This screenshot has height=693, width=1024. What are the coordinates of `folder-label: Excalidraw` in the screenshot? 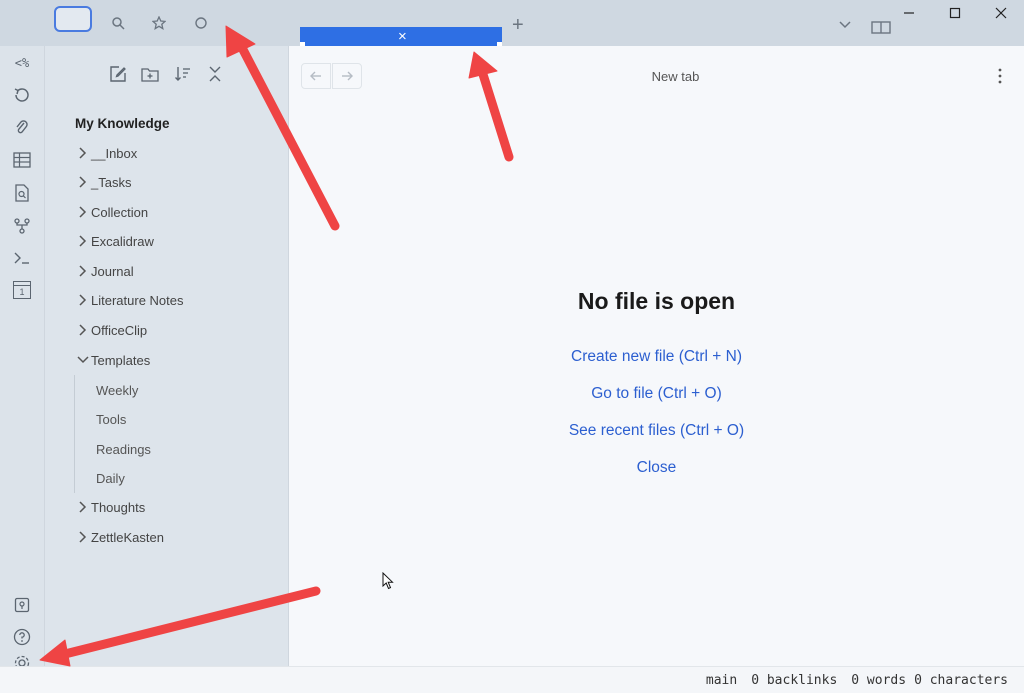 It's located at (122, 241).